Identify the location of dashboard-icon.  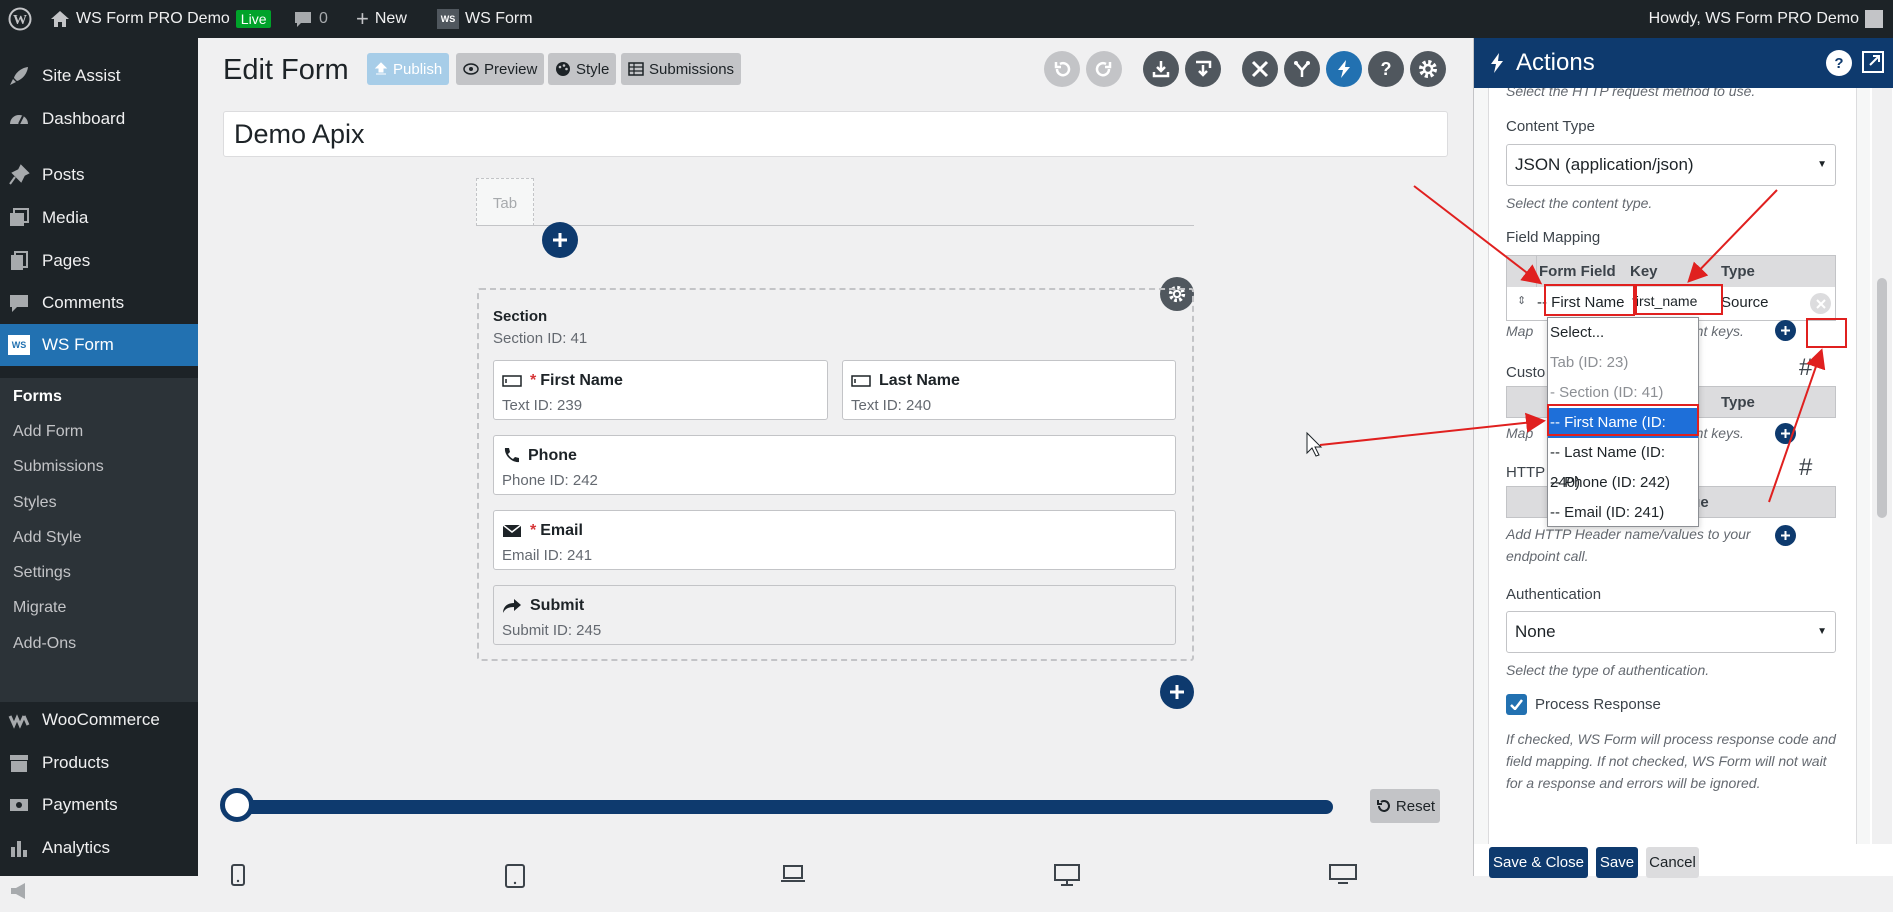
(19, 120).